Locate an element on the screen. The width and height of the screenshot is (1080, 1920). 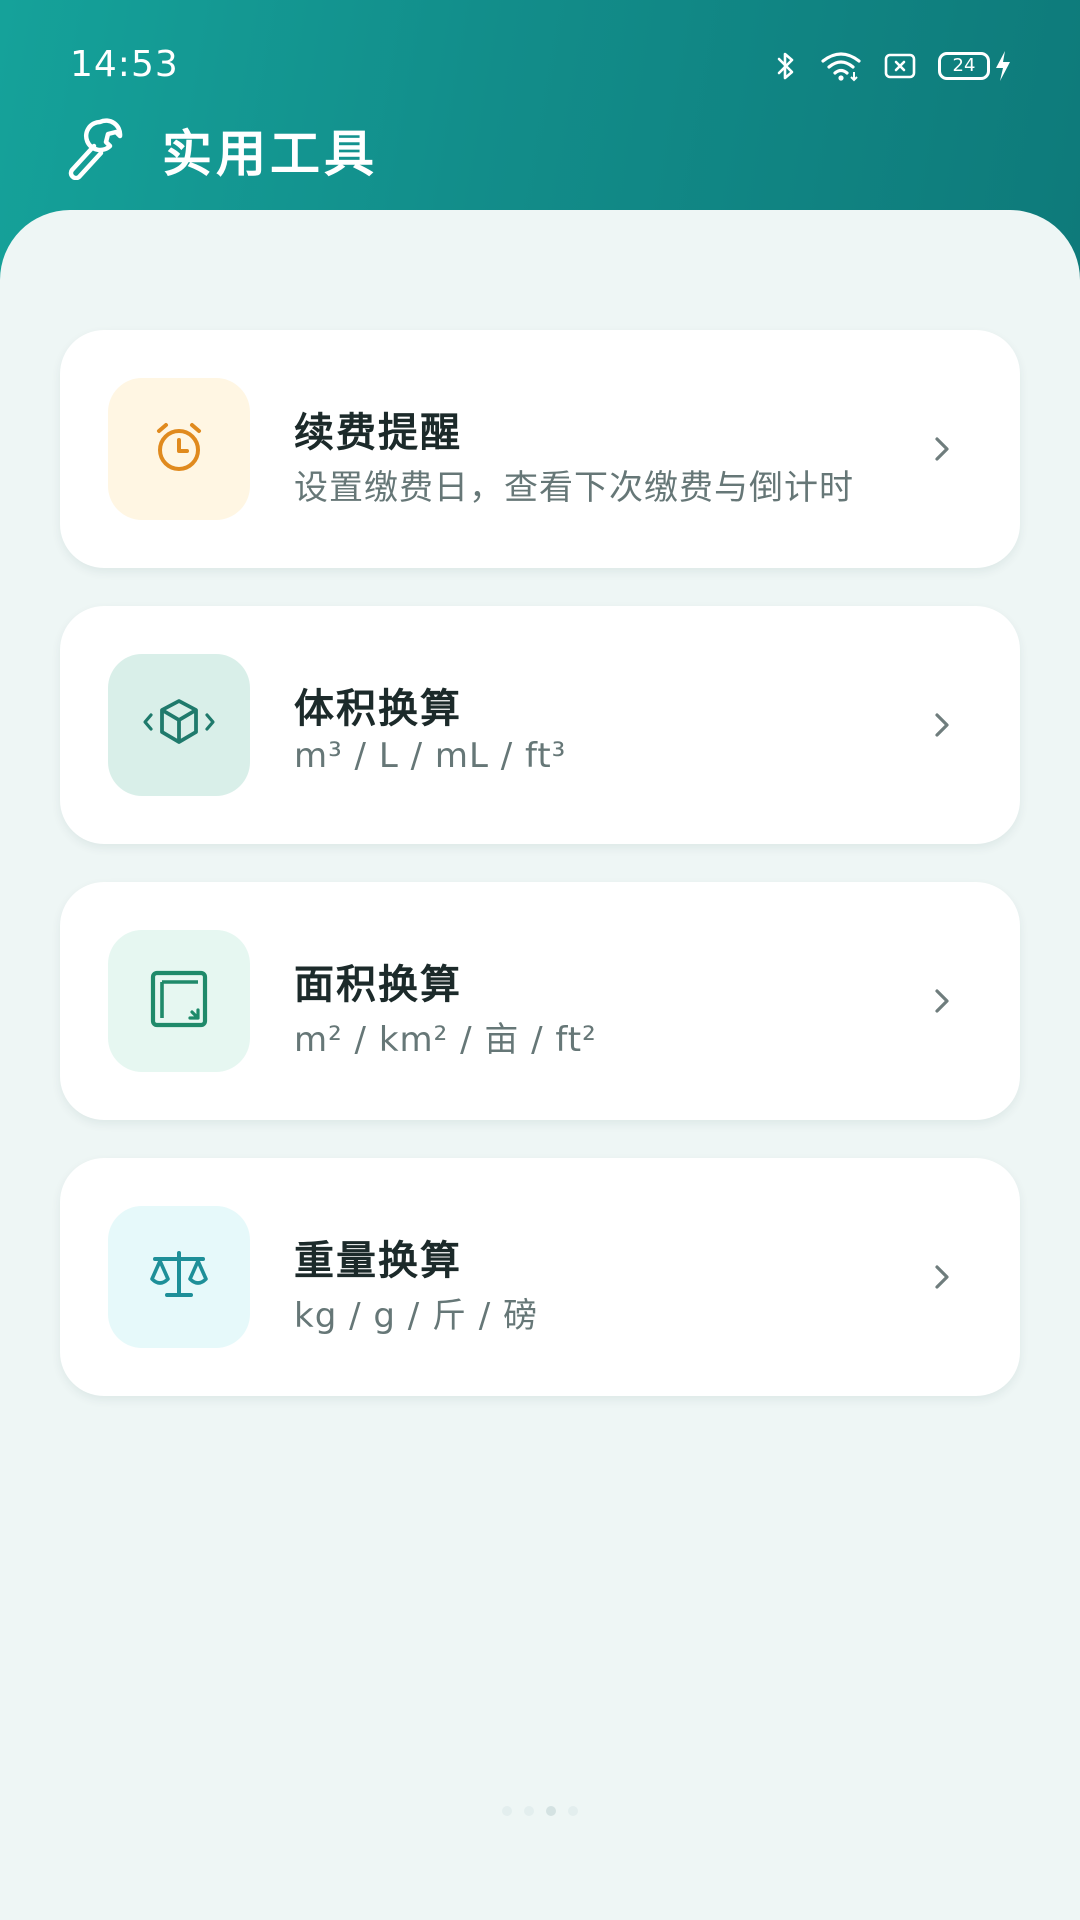
wrench-icon is located at coordinates (94, 150).